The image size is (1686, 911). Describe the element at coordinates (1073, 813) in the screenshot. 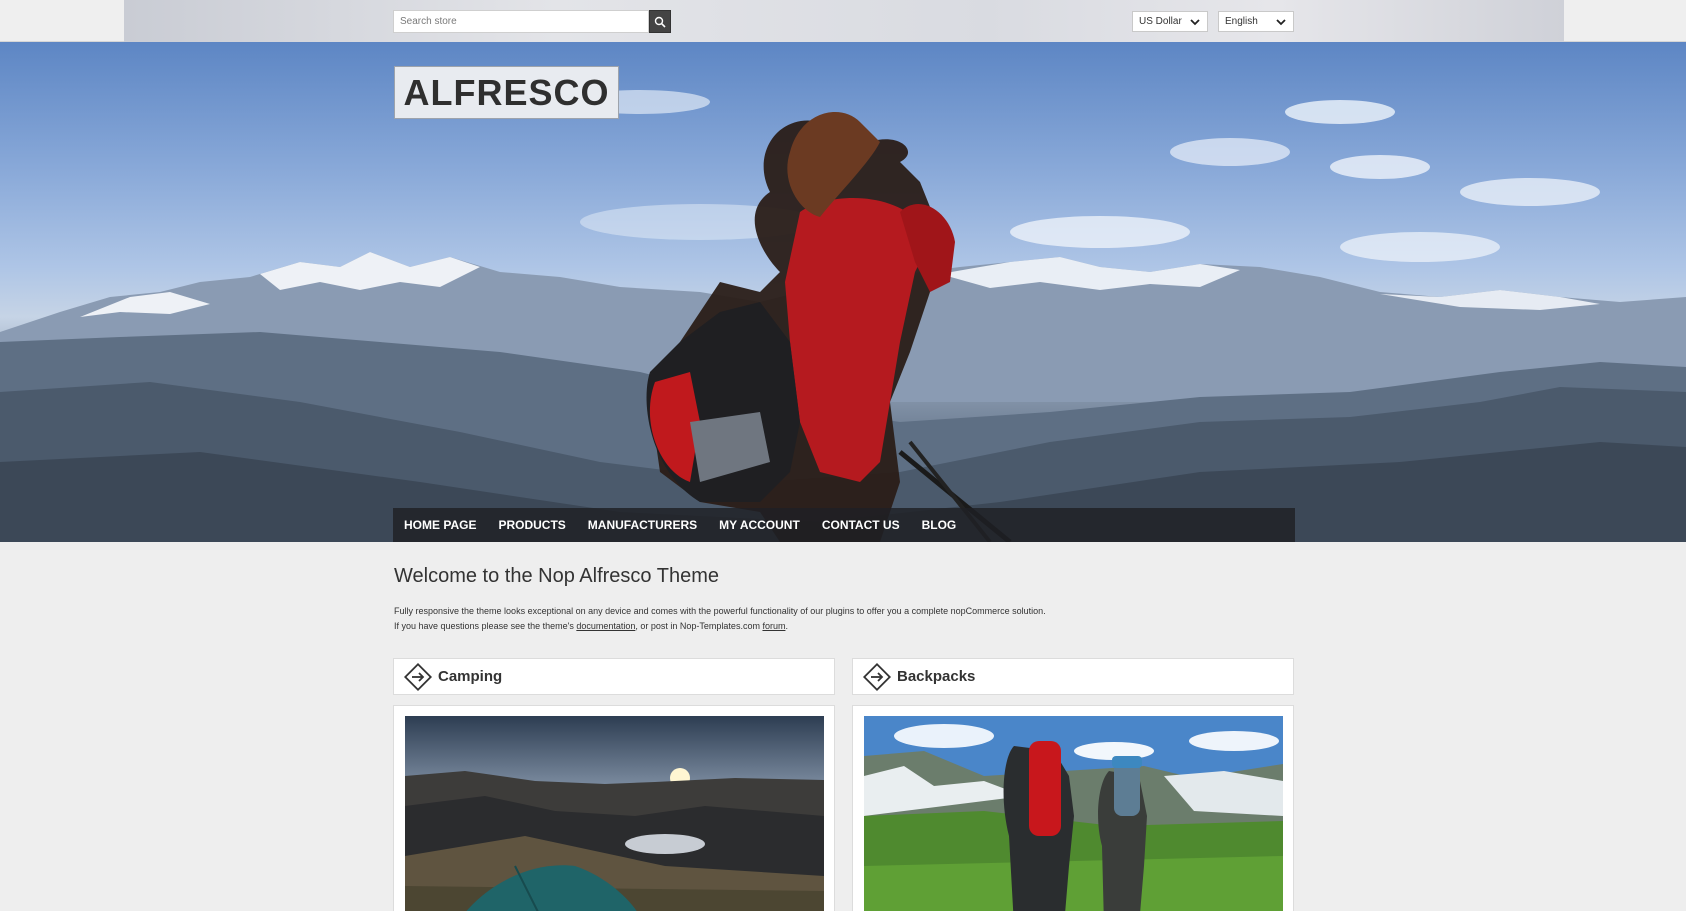

I see `backpacks-image` at that location.